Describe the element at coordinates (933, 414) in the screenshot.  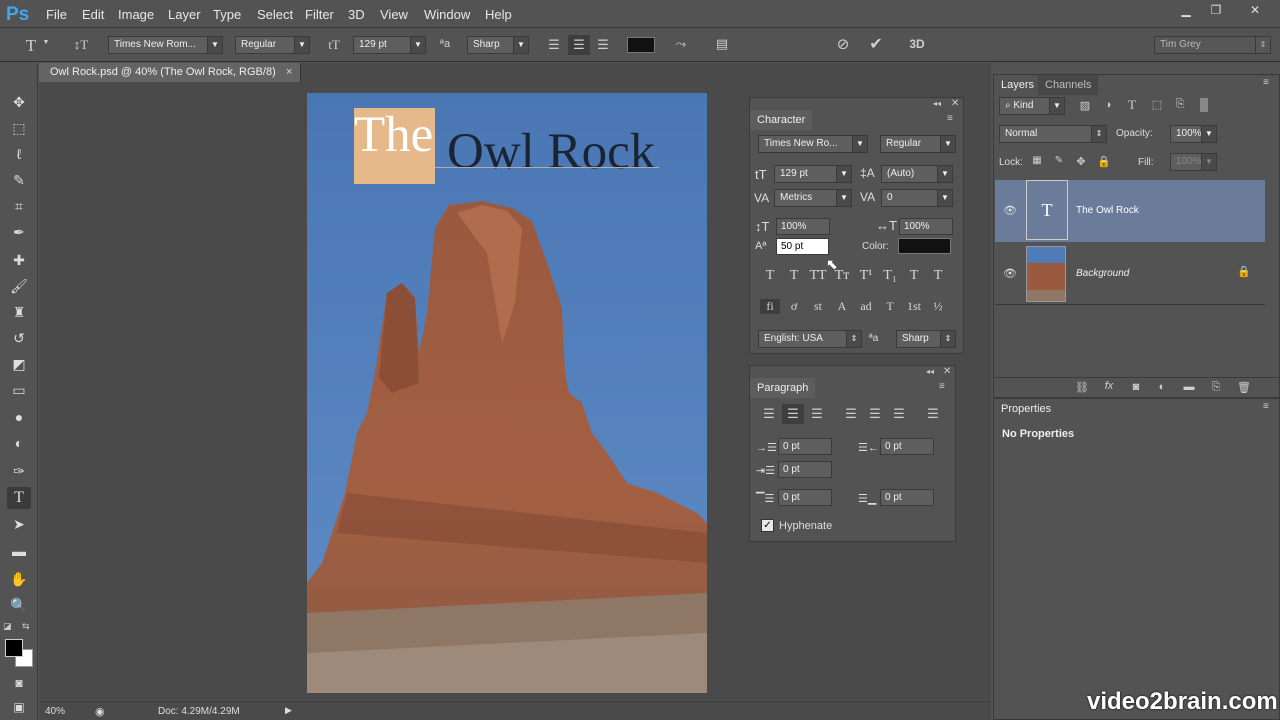
I see `justify-all-icon: ☰` at that location.